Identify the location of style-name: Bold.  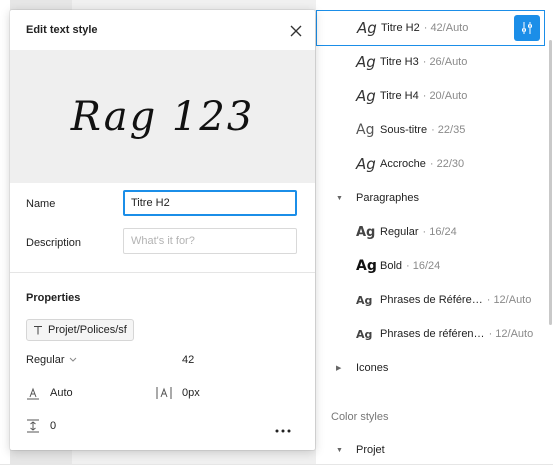
(391, 266).